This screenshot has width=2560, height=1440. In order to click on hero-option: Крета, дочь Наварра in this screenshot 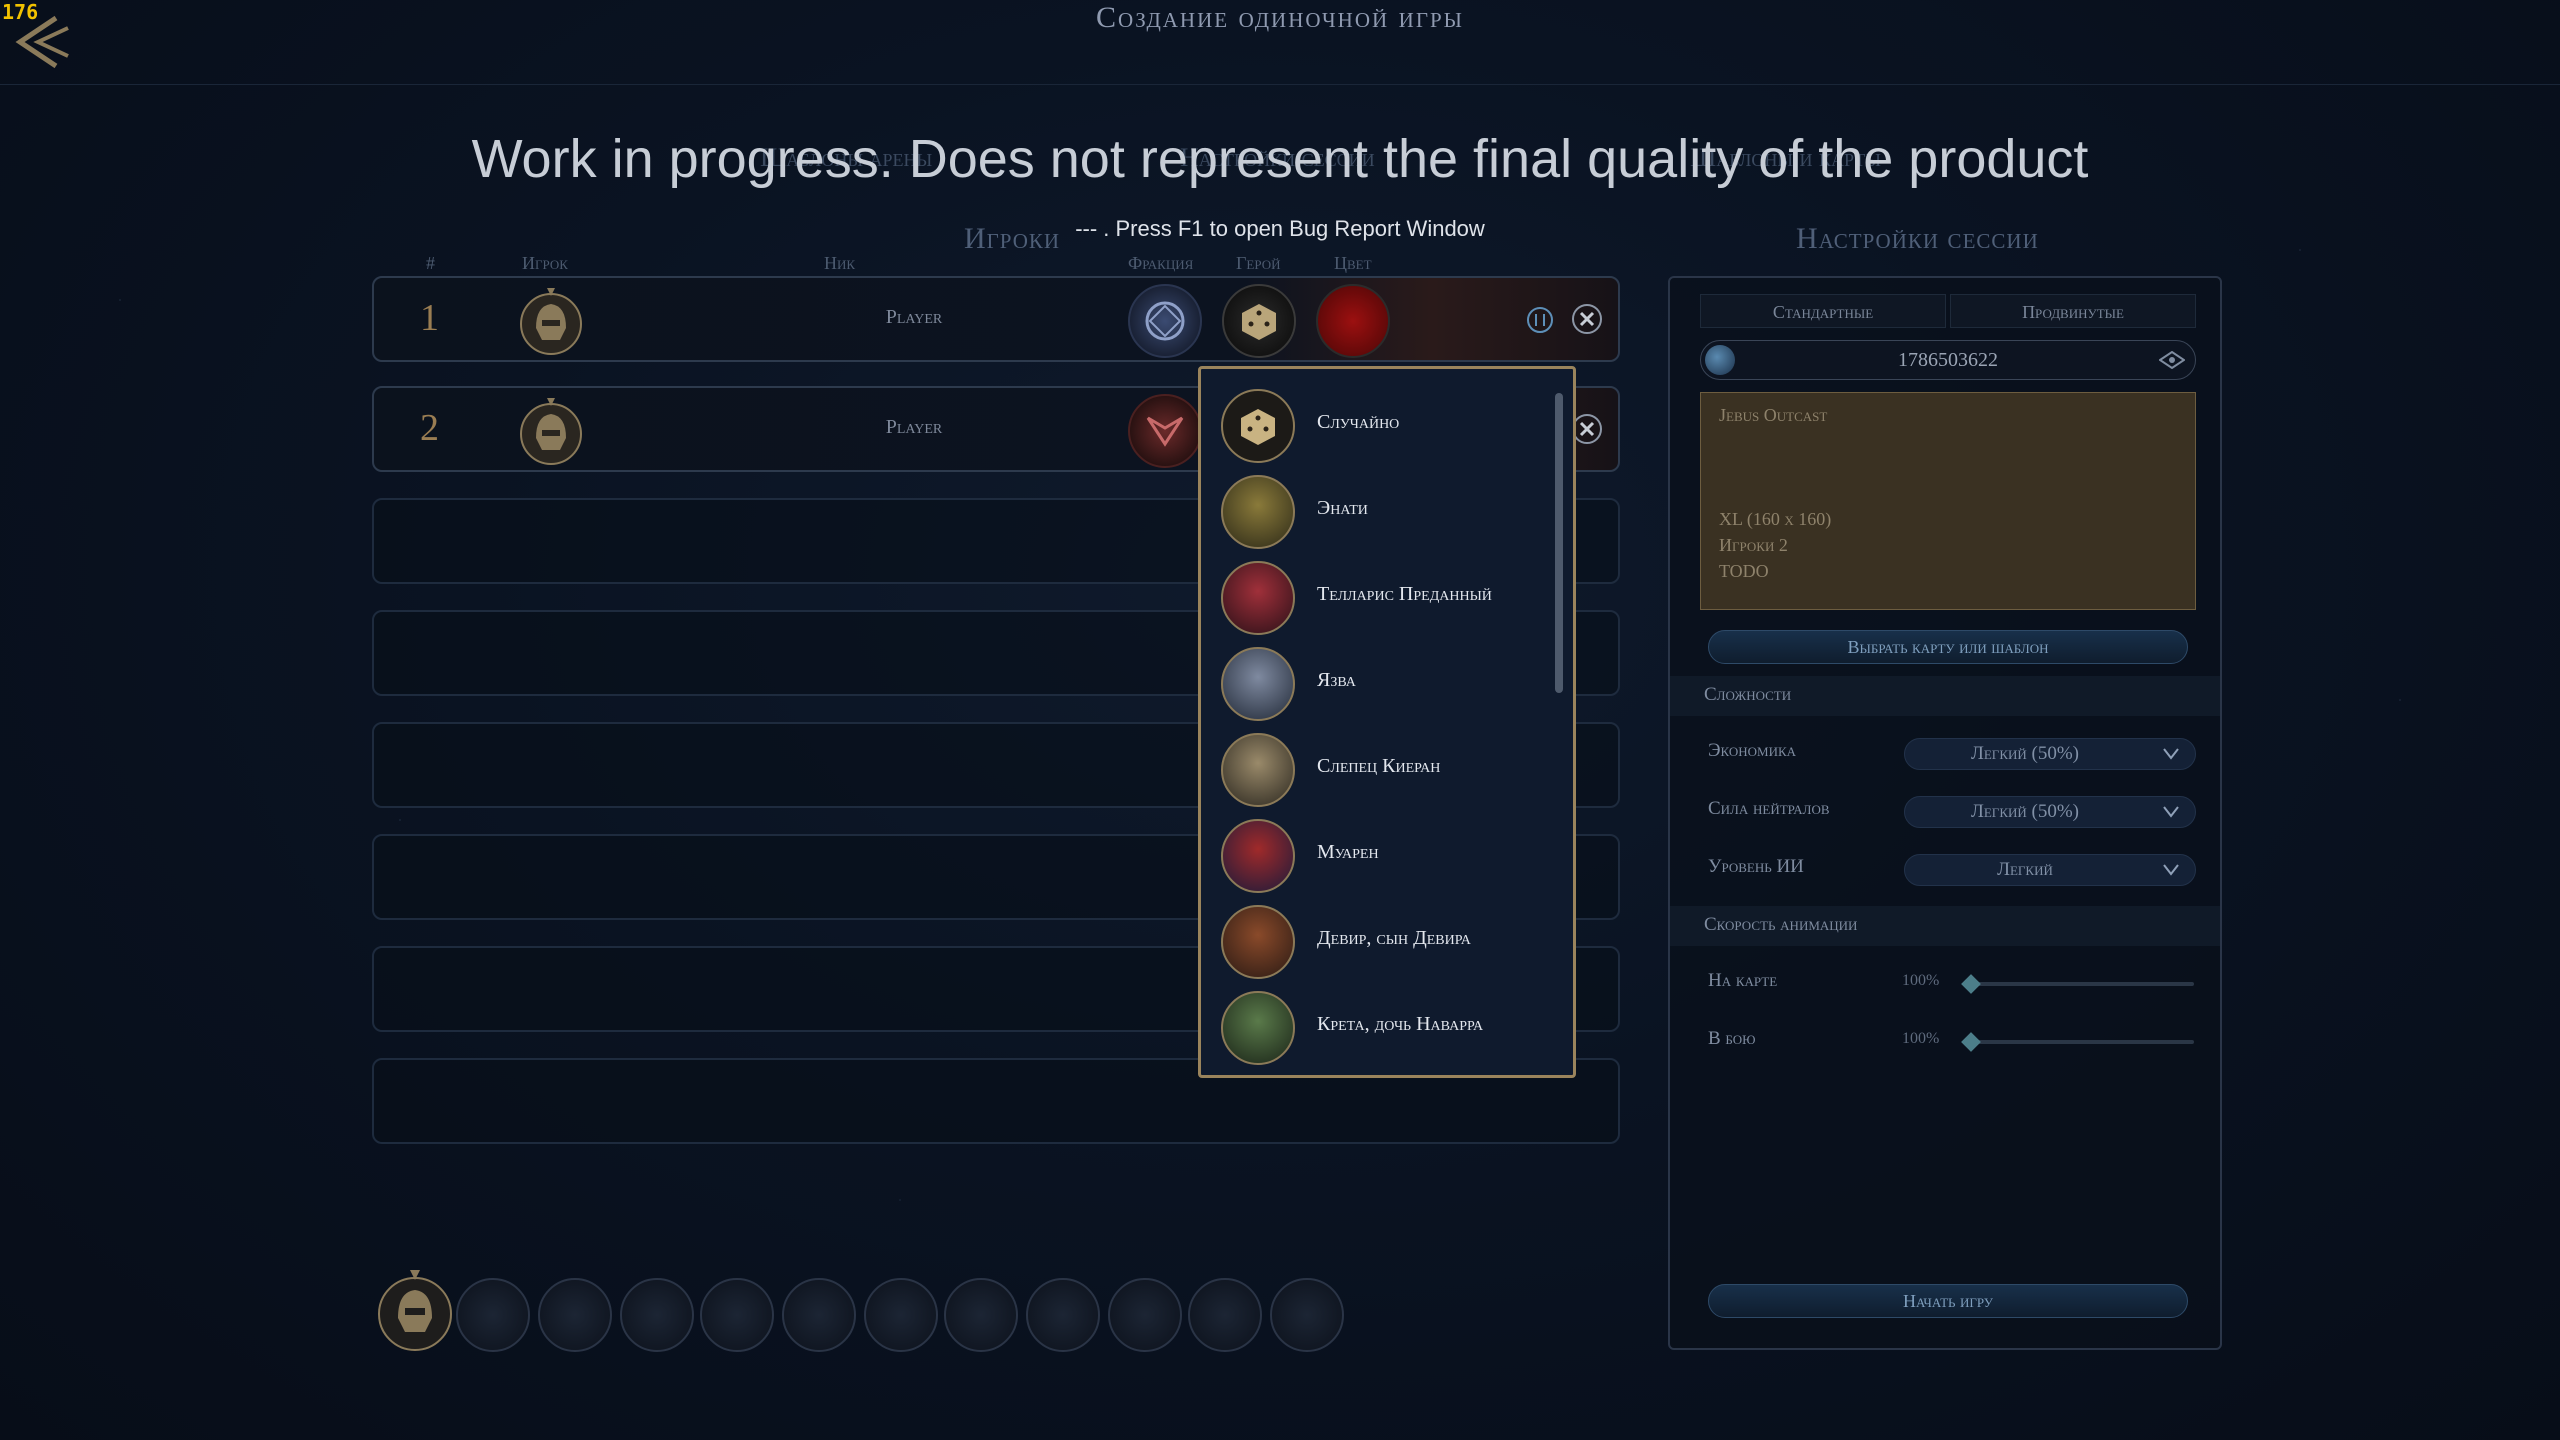, I will do `click(1381, 1030)`.